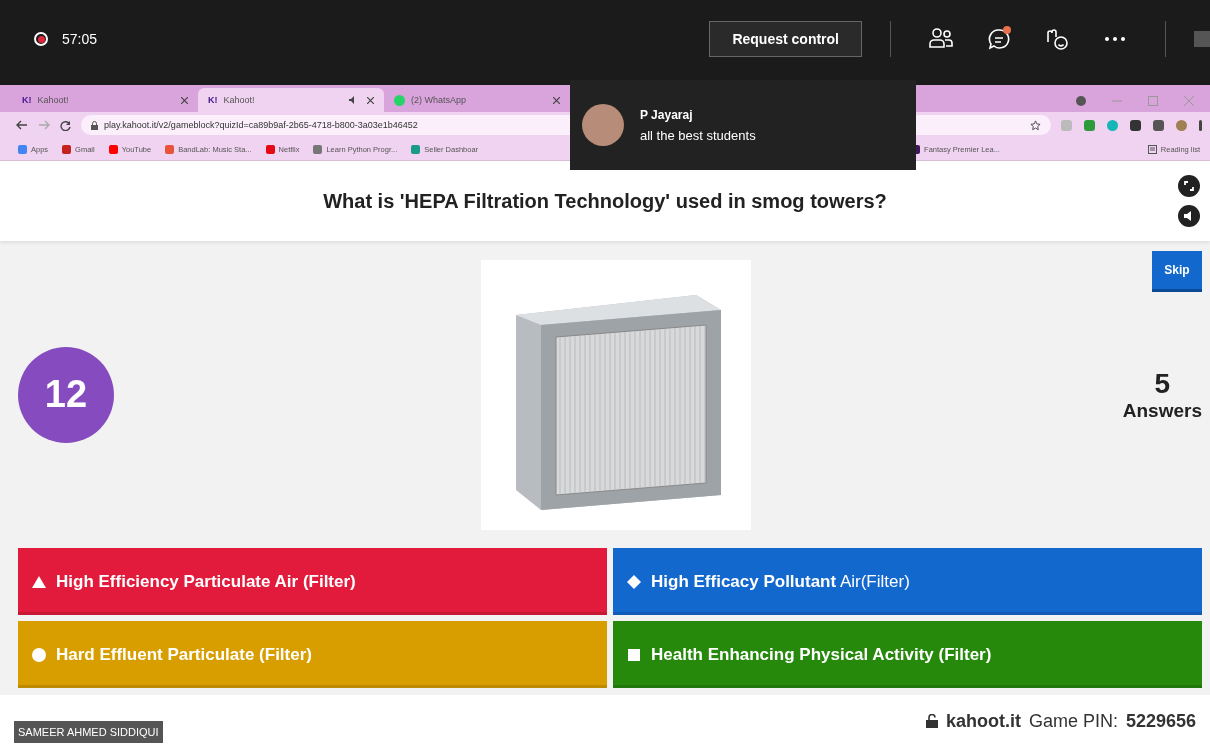 Image resolution: width=1210 pixels, height=744 pixels. What do you see at coordinates (634, 581) in the screenshot?
I see `diamond-icon` at bounding box center [634, 581].